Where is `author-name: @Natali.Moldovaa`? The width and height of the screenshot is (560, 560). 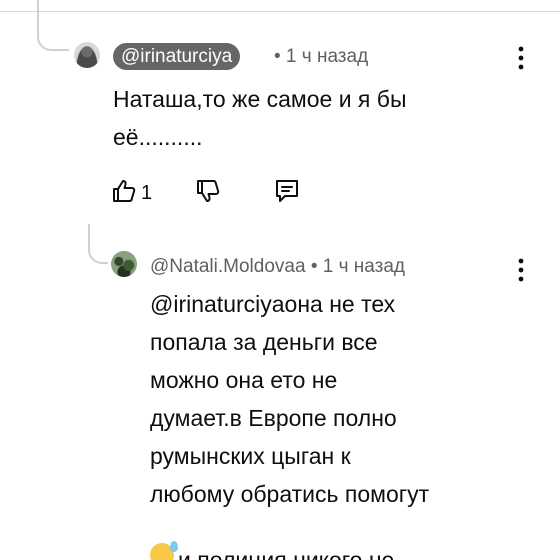 author-name: @Natali.Moldovaa is located at coordinates (228, 266).